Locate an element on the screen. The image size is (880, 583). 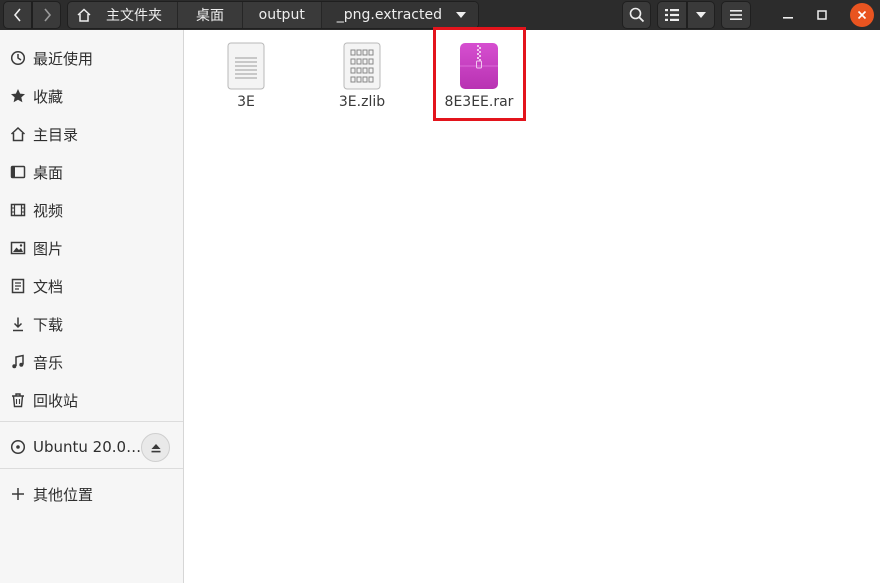
document-icon is located at coordinates (18, 286).